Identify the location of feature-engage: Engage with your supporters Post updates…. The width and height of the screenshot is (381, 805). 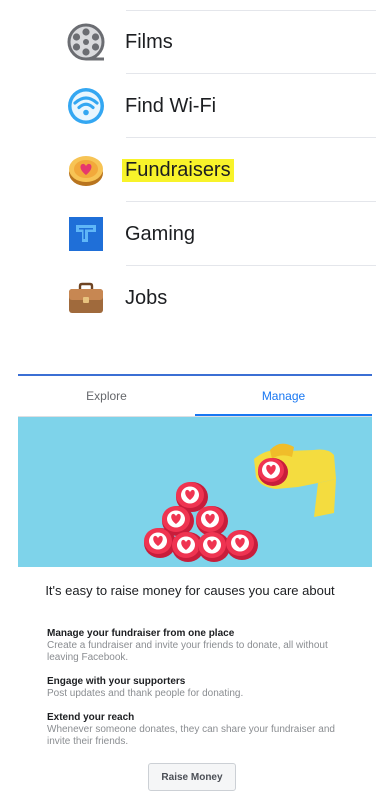
(197, 688).